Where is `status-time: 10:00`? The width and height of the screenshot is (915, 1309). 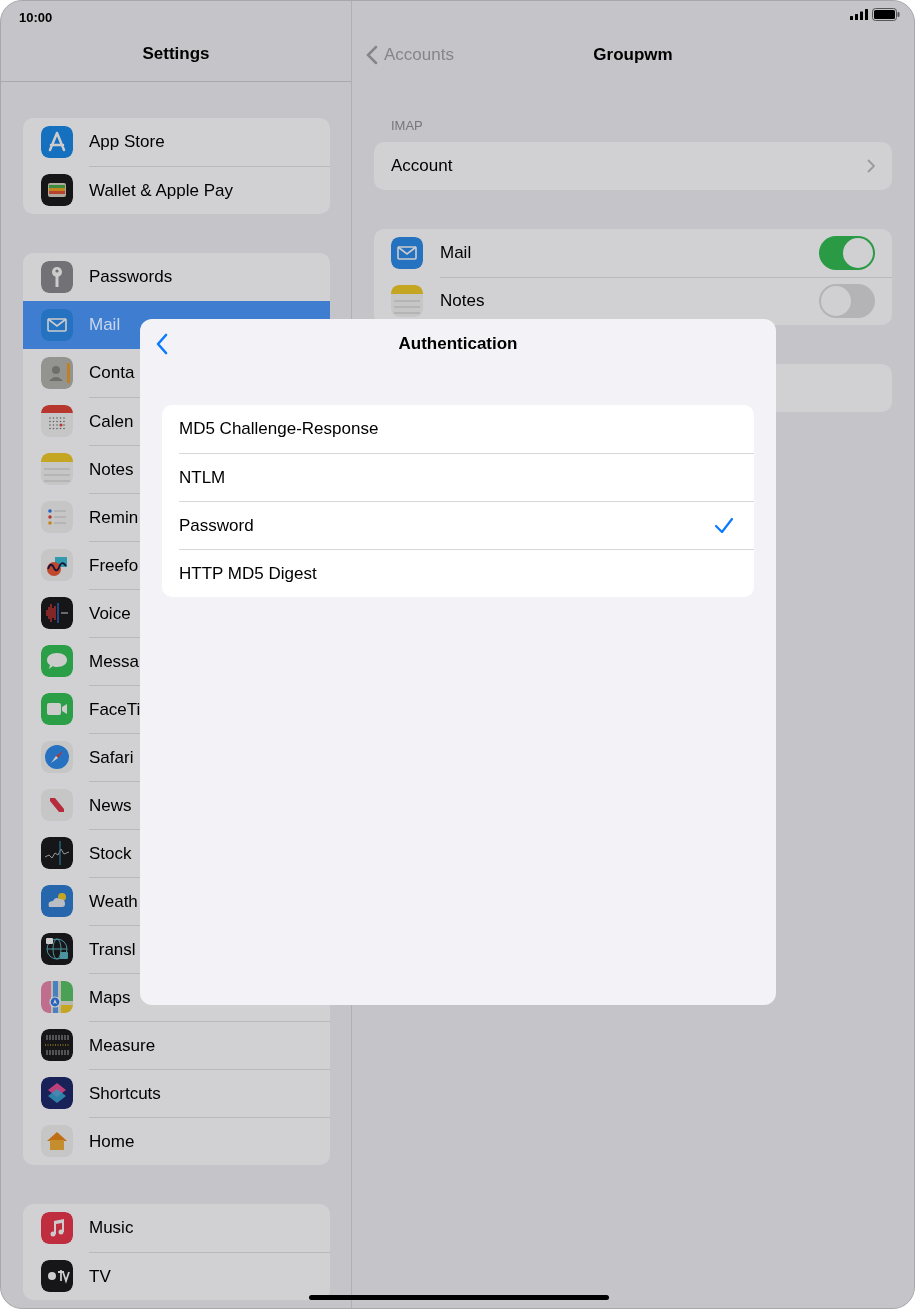 status-time: 10:00 is located at coordinates (36, 17).